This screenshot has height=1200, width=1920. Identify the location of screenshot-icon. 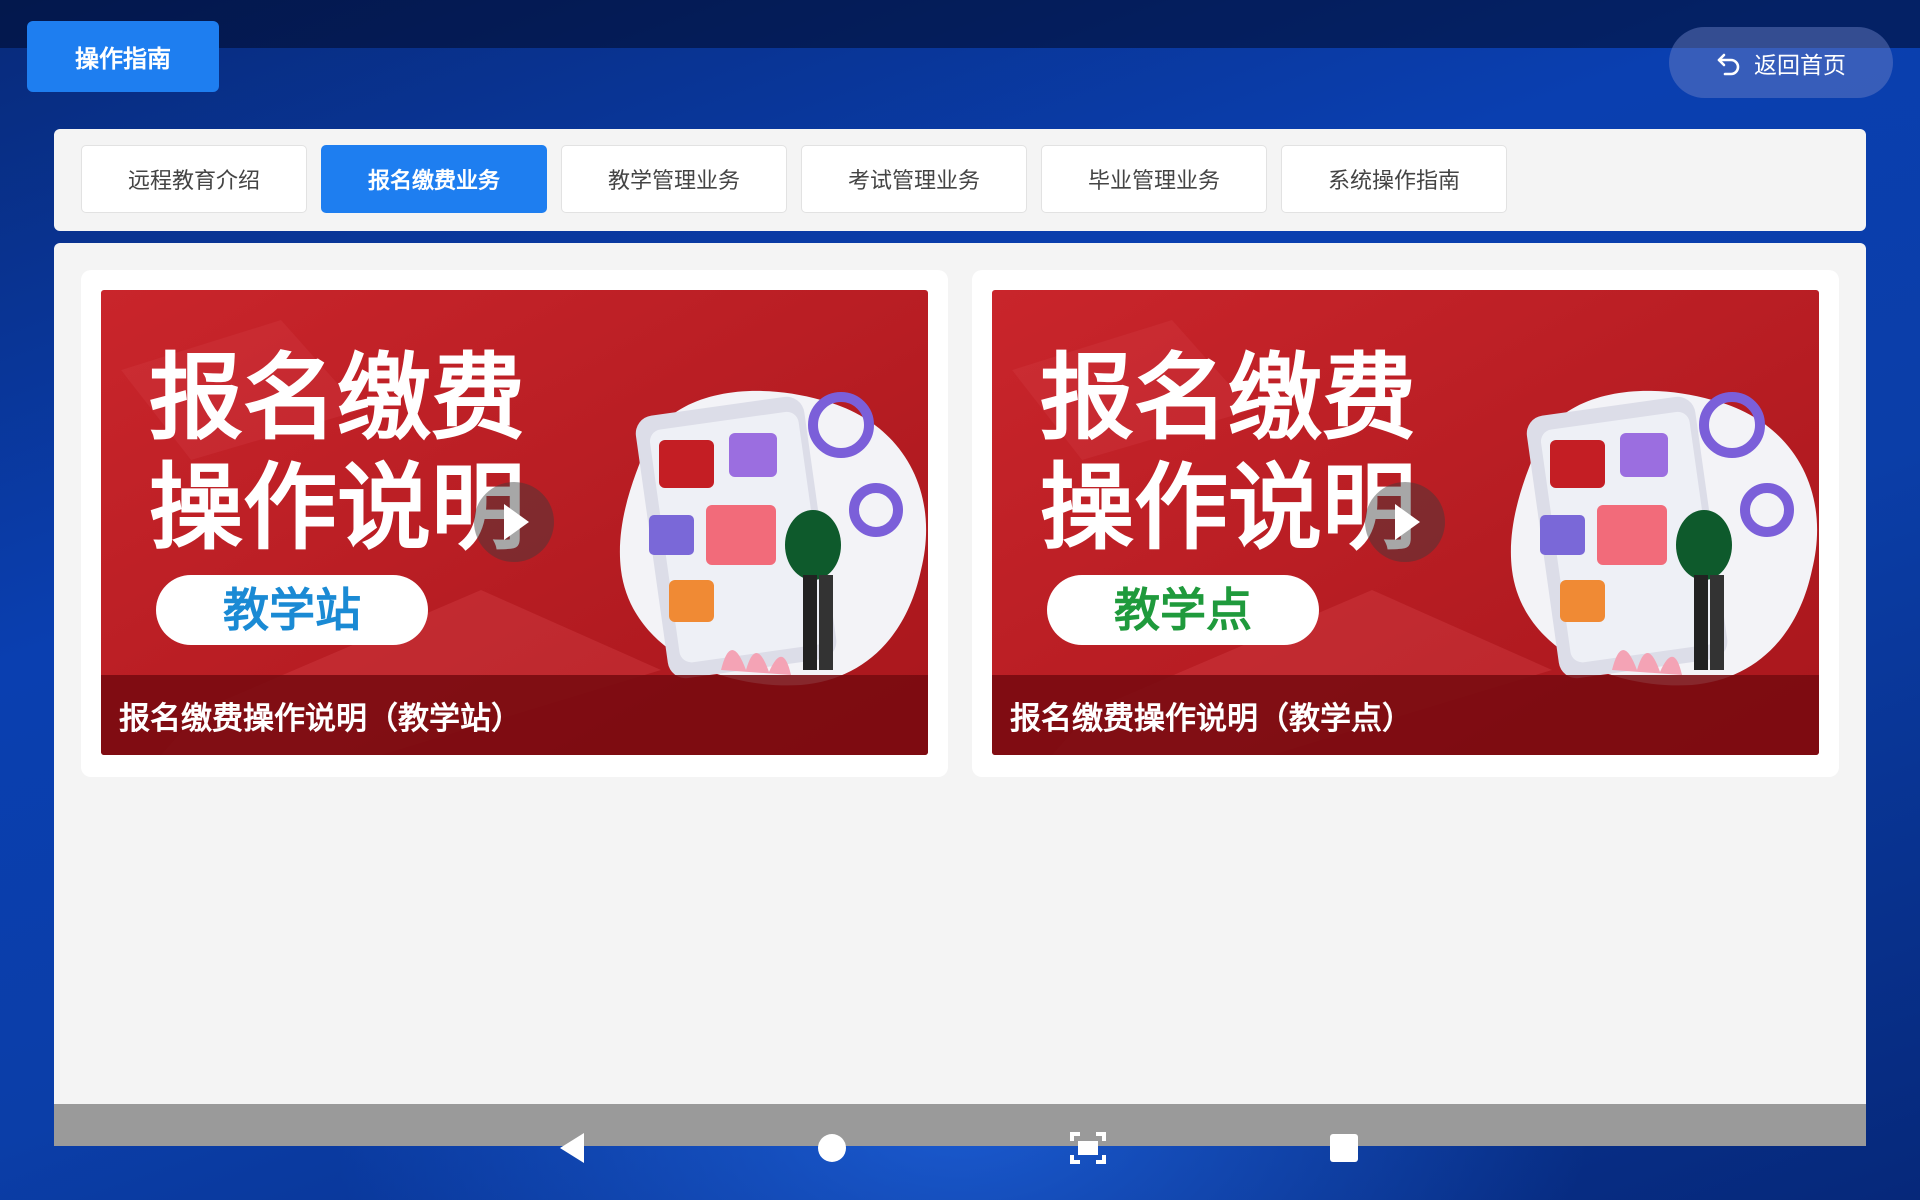
(1088, 1148).